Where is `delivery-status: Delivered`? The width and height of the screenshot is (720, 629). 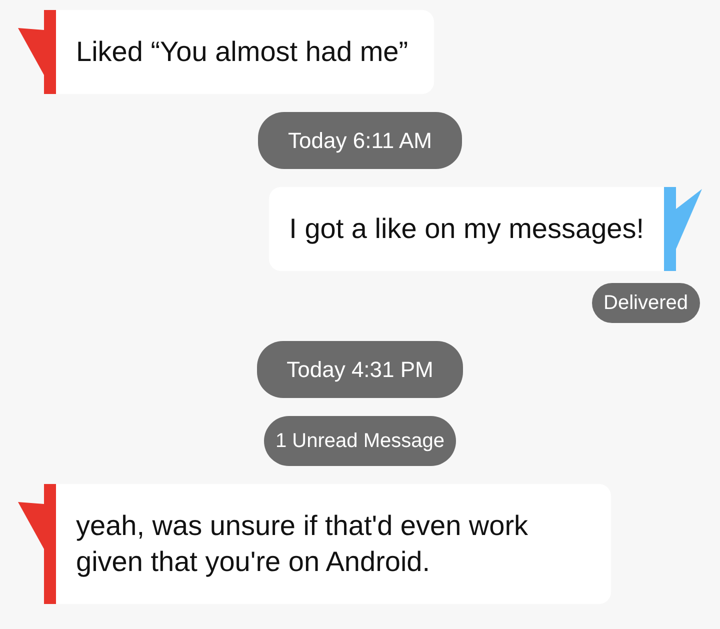 delivery-status: Delivered is located at coordinates (646, 303).